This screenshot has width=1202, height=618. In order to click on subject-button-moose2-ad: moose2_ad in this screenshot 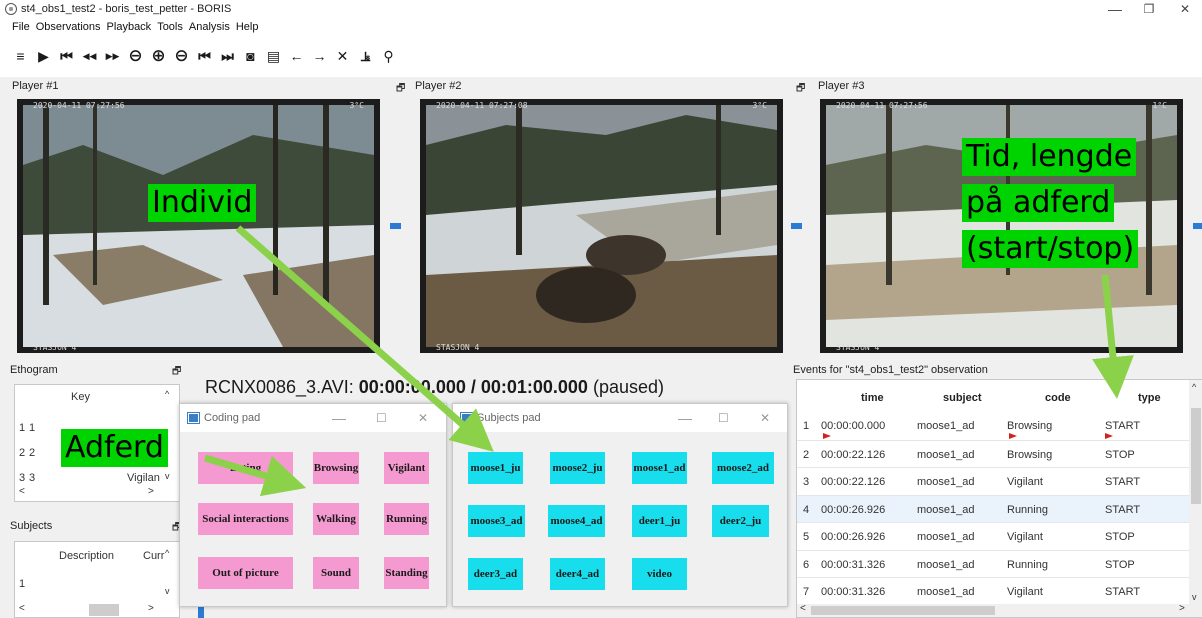, I will do `click(743, 468)`.